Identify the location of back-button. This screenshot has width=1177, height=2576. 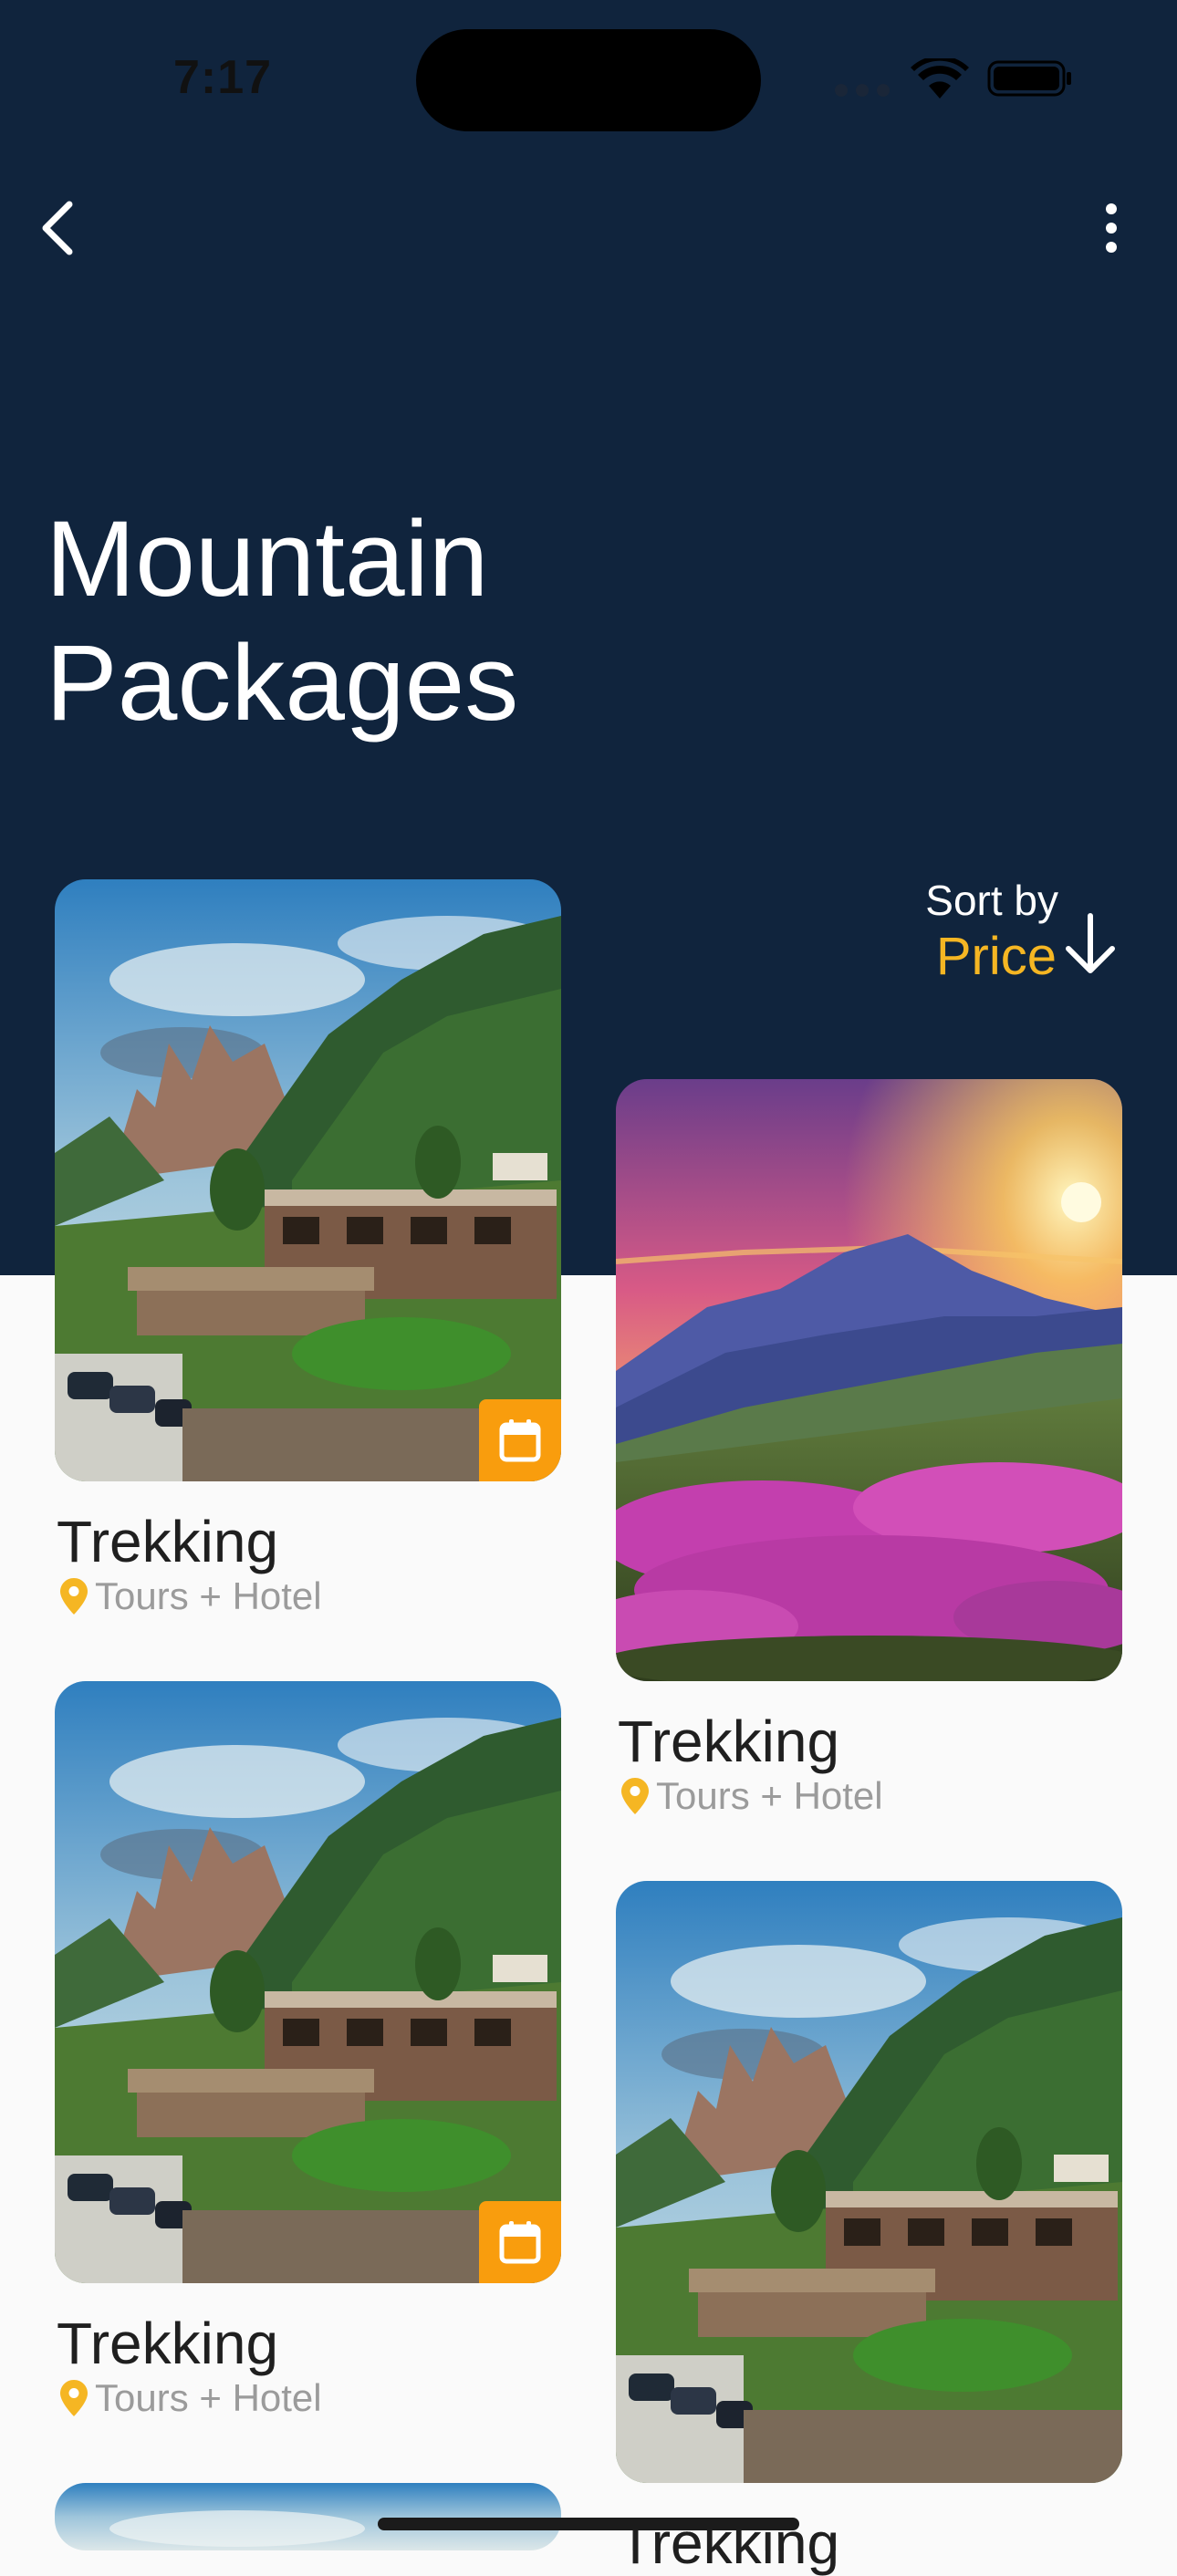
(58, 228).